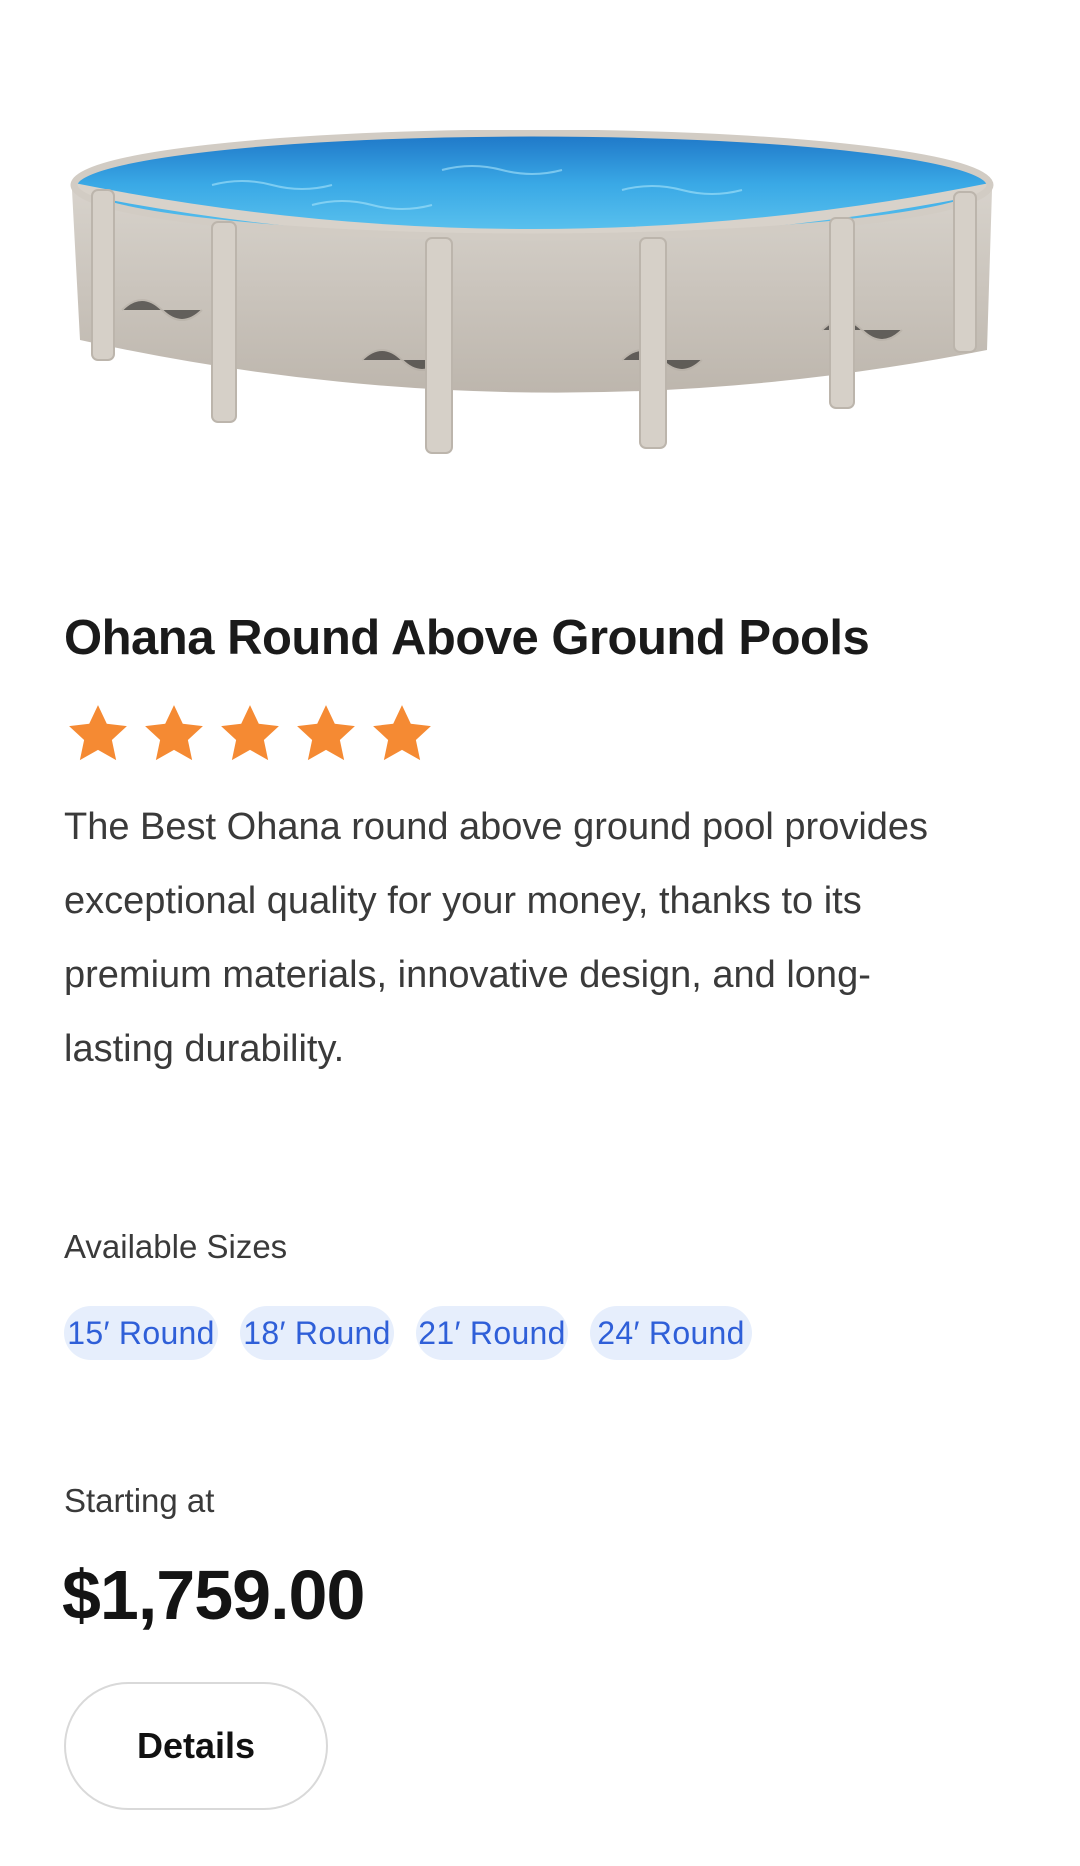 The height and width of the screenshot is (1866, 1080). What do you see at coordinates (492, 1333) in the screenshot?
I see `size-chip-21: 21′ Round` at bounding box center [492, 1333].